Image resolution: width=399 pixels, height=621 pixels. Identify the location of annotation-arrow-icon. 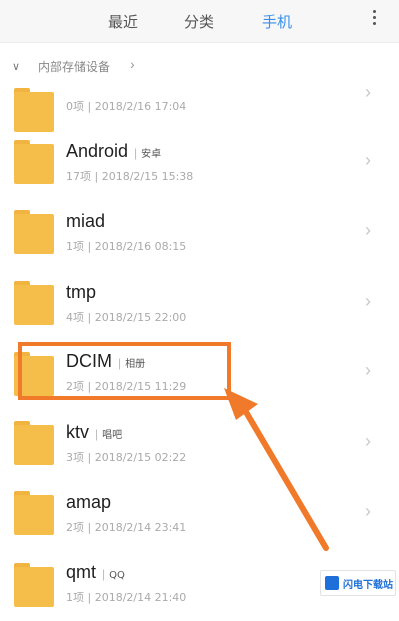
(276, 469).